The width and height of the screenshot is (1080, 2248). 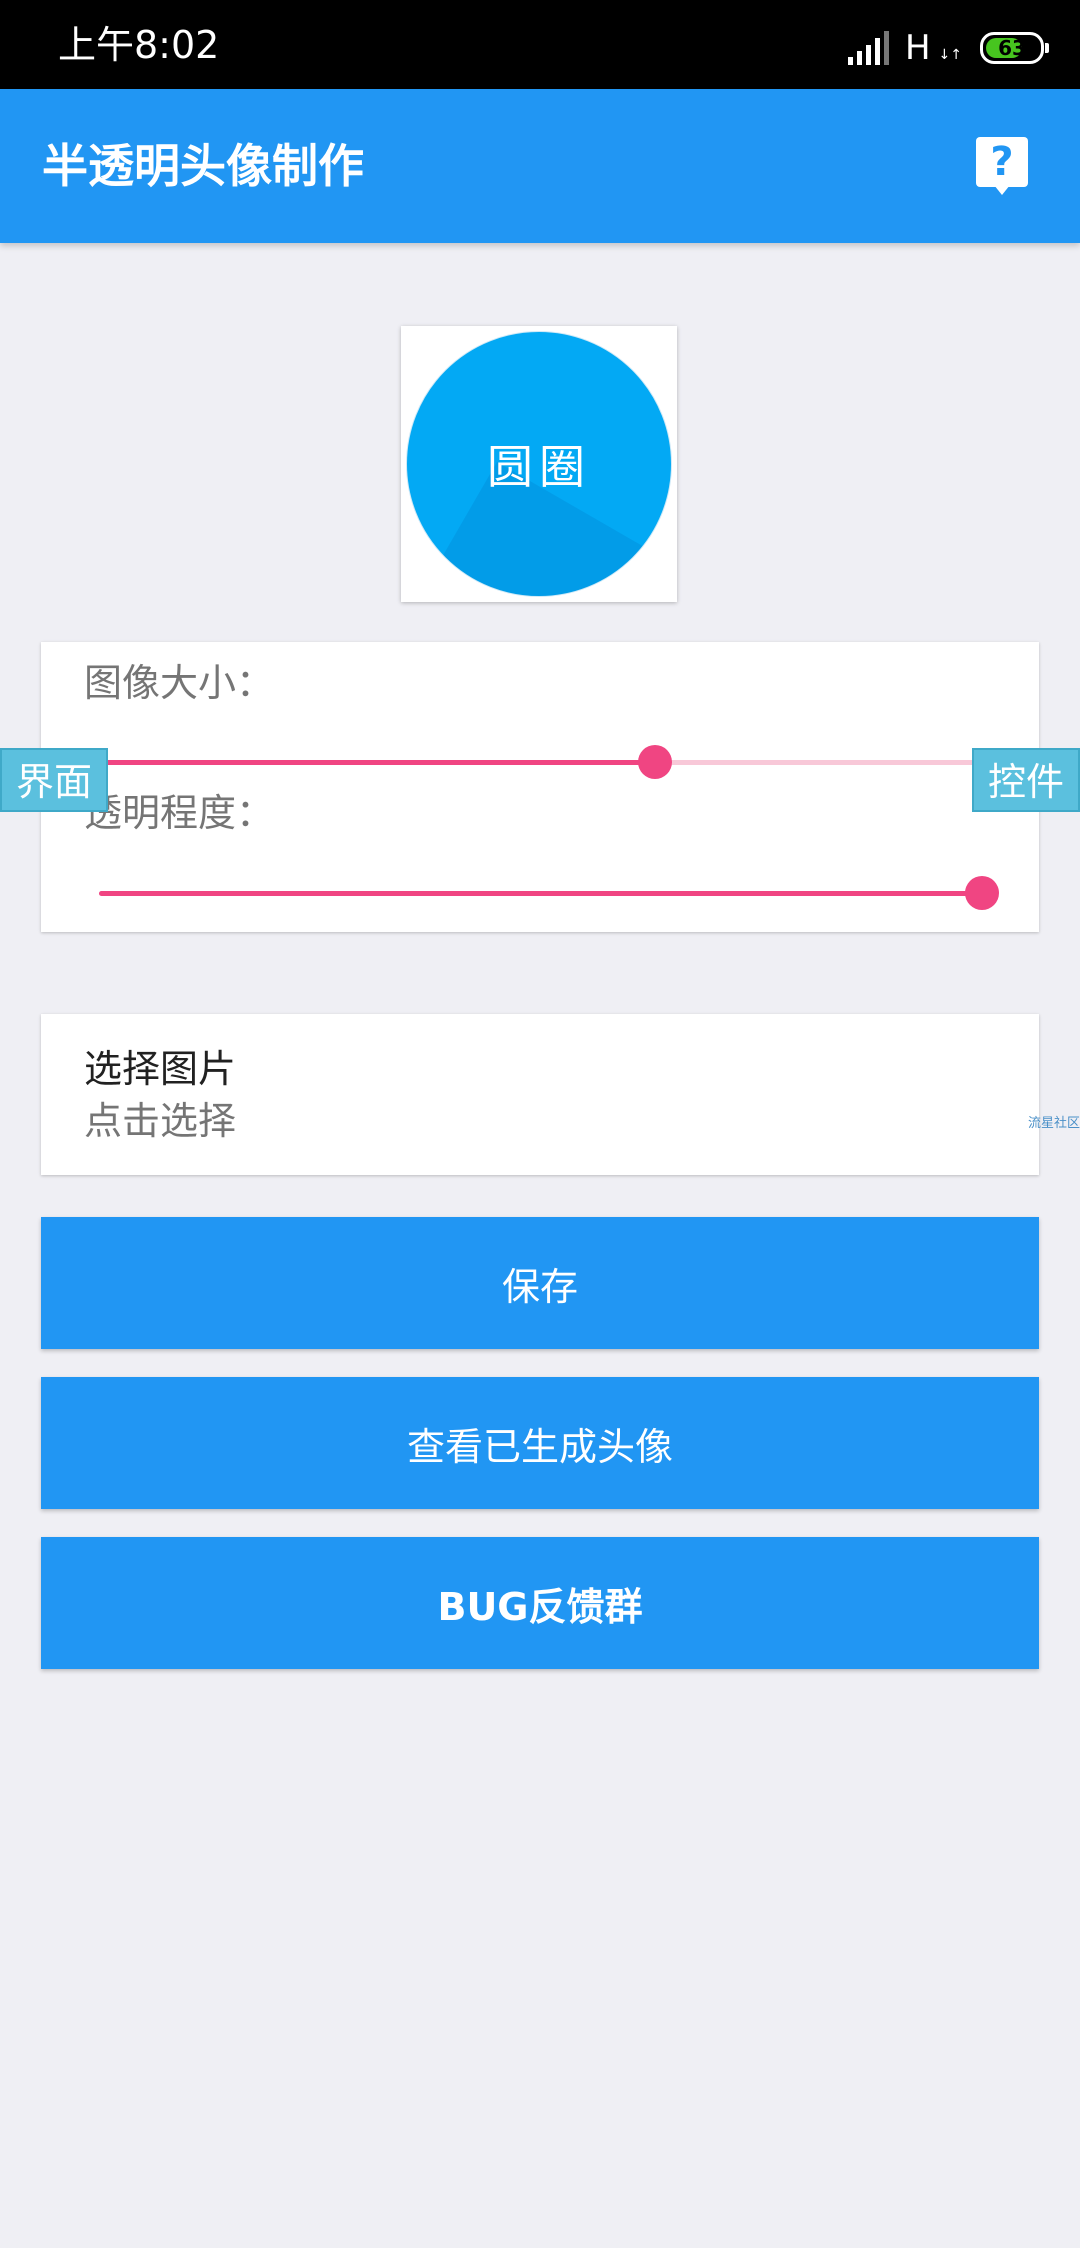 I want to click on view-generated-button: 查看已生成头像, so click(x=540, y=1443).